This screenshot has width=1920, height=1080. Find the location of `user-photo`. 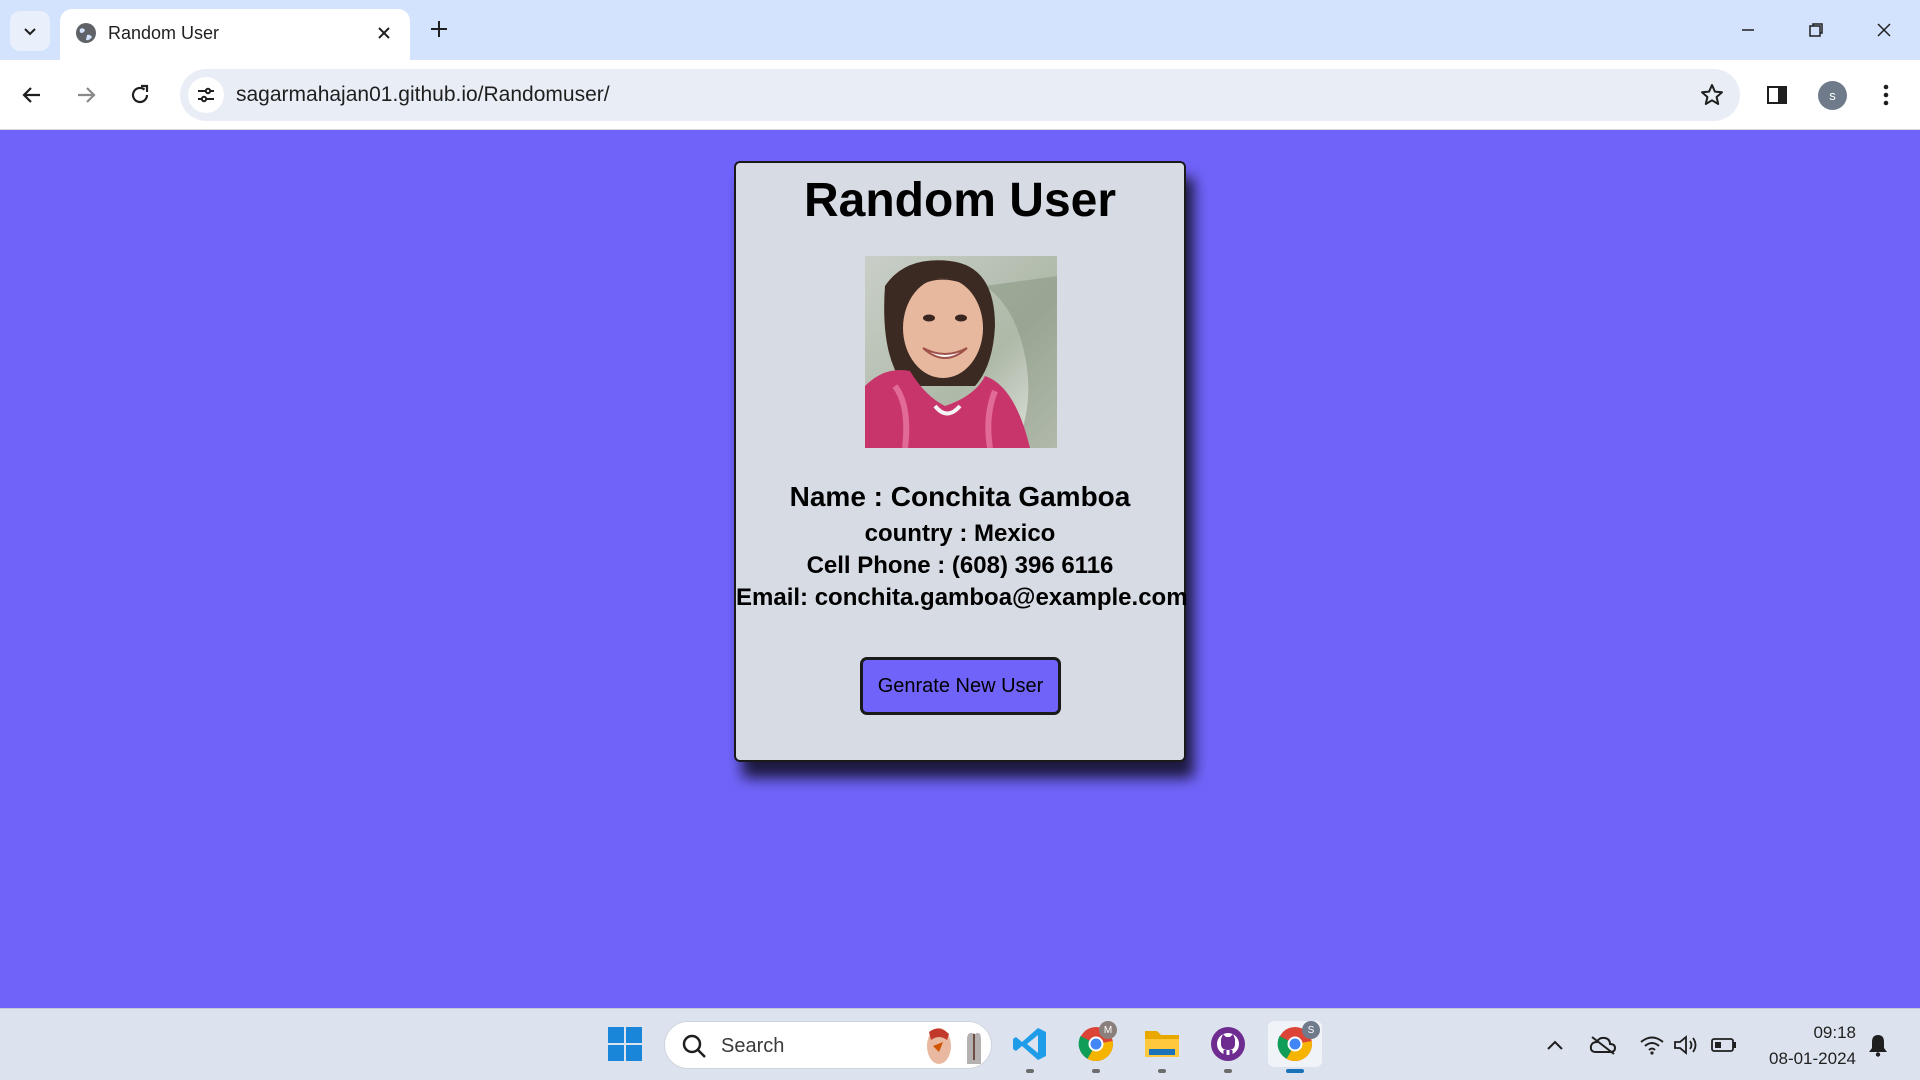

user-photo is located at coordinates (961, 352).